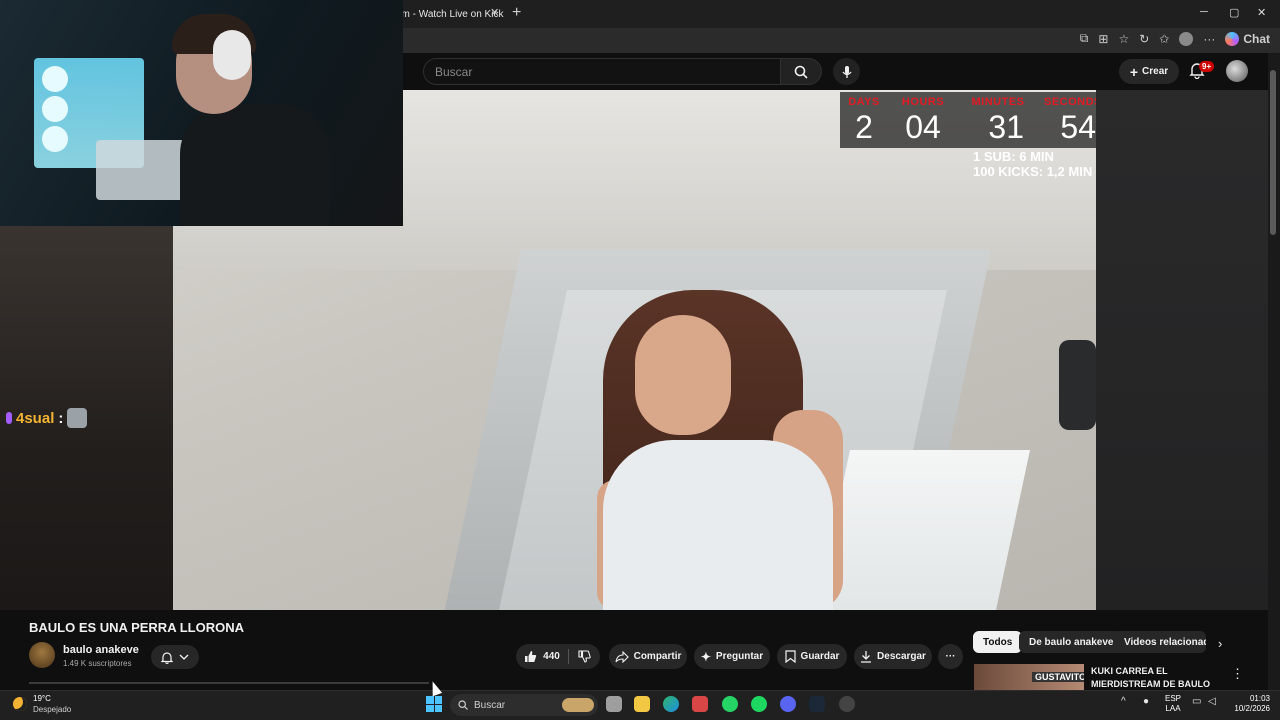  Describe the element at coordinates (730, 704) in the screenshot. I see `whatsapp-icon` at that location.